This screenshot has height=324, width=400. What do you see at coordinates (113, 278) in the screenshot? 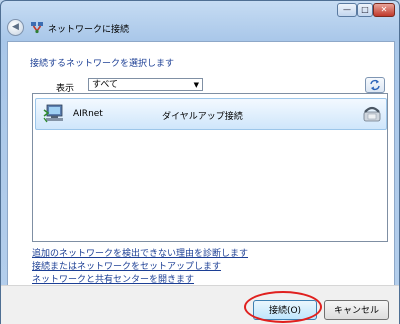
I see `open-network-center-link: ネットワークと共有センターを開きます` at bounding box center [113, 278].